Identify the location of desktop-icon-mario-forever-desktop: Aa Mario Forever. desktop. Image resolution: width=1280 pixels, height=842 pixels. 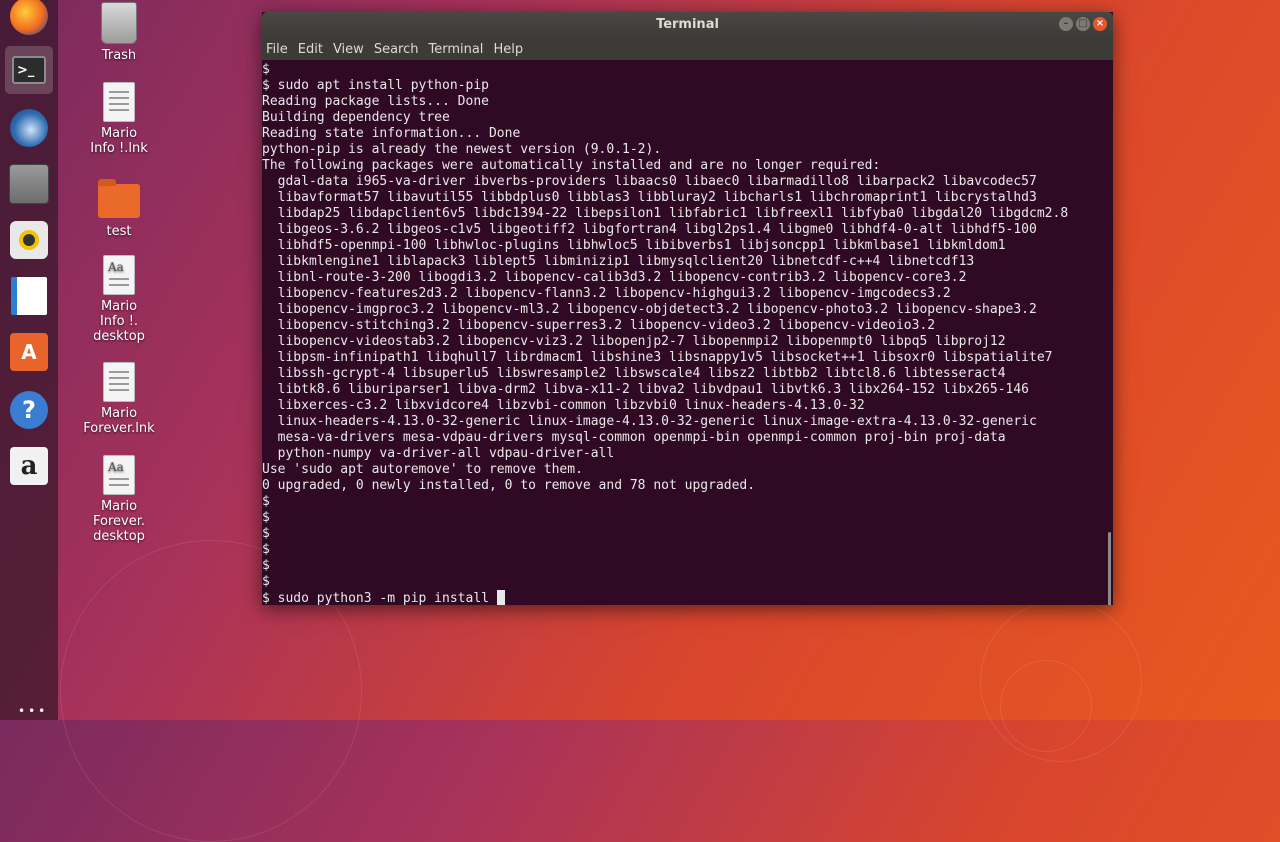
(119, 499).